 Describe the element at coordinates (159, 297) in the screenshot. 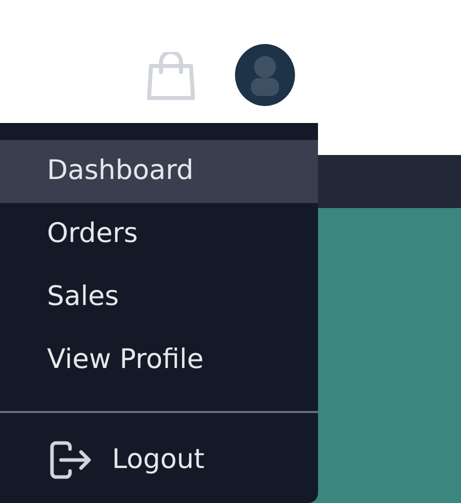

I see `menu-item: Sales` at that location.